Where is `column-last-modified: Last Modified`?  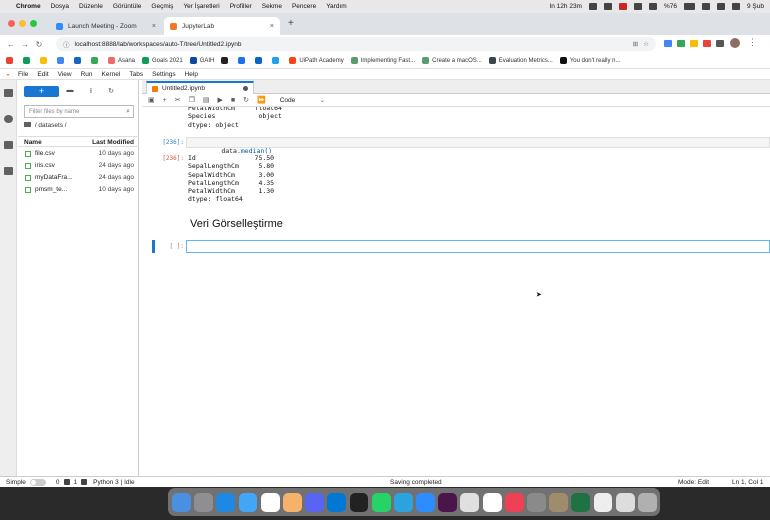
column-last-modified: Last Modified is located at coordinates (113, 142).